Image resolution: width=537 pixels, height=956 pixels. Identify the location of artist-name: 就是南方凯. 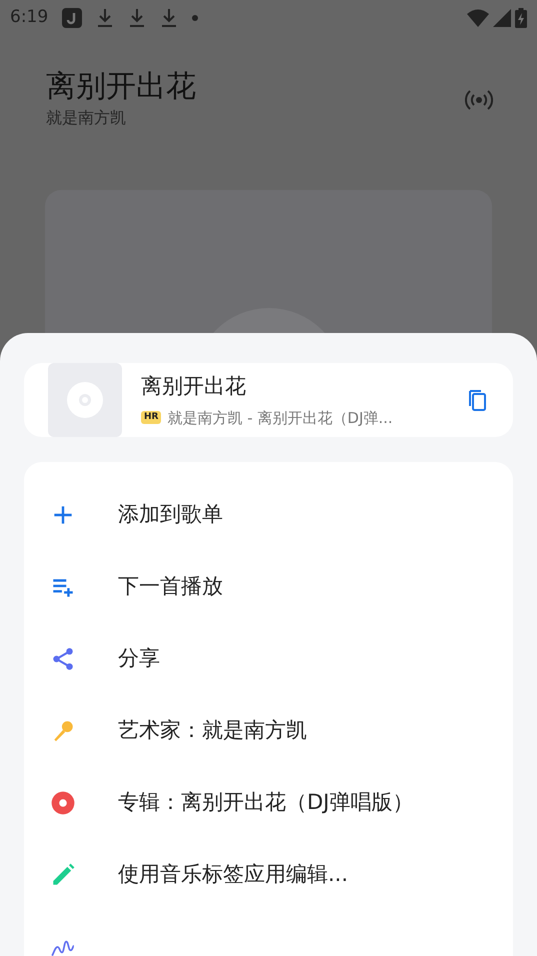
(86, 118).